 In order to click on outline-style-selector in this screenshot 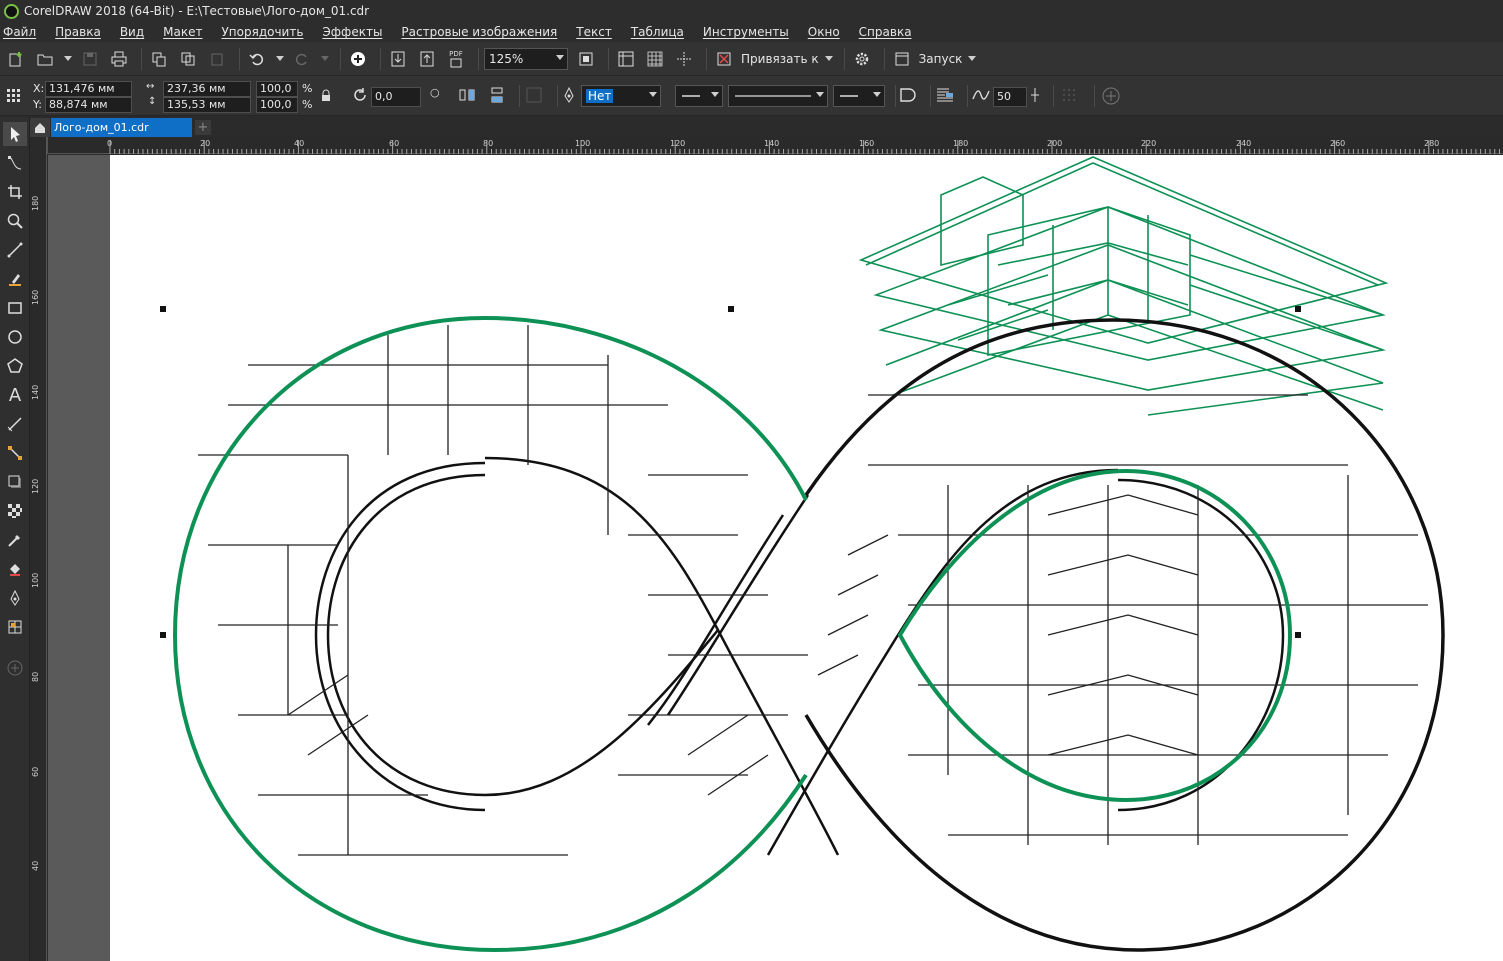, I will do `click(778, 96)`.